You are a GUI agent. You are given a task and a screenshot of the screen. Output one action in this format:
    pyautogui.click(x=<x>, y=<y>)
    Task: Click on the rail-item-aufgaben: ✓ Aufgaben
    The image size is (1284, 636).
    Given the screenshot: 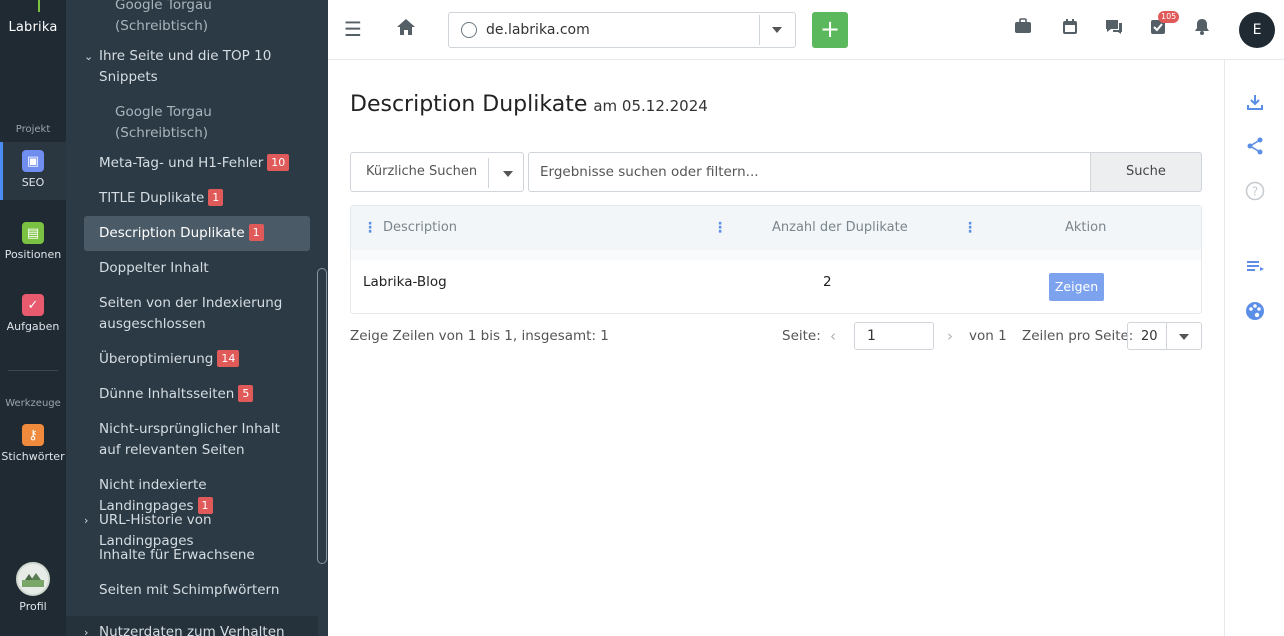 What is the action you would take?
    pyautogui.click(x=33, y=319)
    